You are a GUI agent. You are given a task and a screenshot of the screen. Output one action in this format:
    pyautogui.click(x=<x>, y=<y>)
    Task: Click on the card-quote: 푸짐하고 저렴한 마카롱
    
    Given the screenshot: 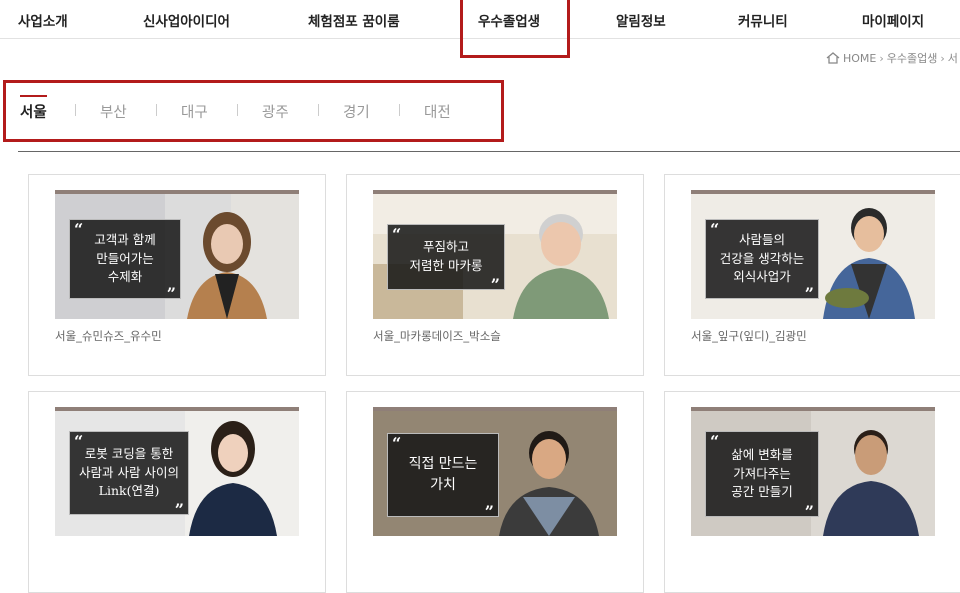 What is the action you would take?
    pyautogui.click(x=446, y=256)
    